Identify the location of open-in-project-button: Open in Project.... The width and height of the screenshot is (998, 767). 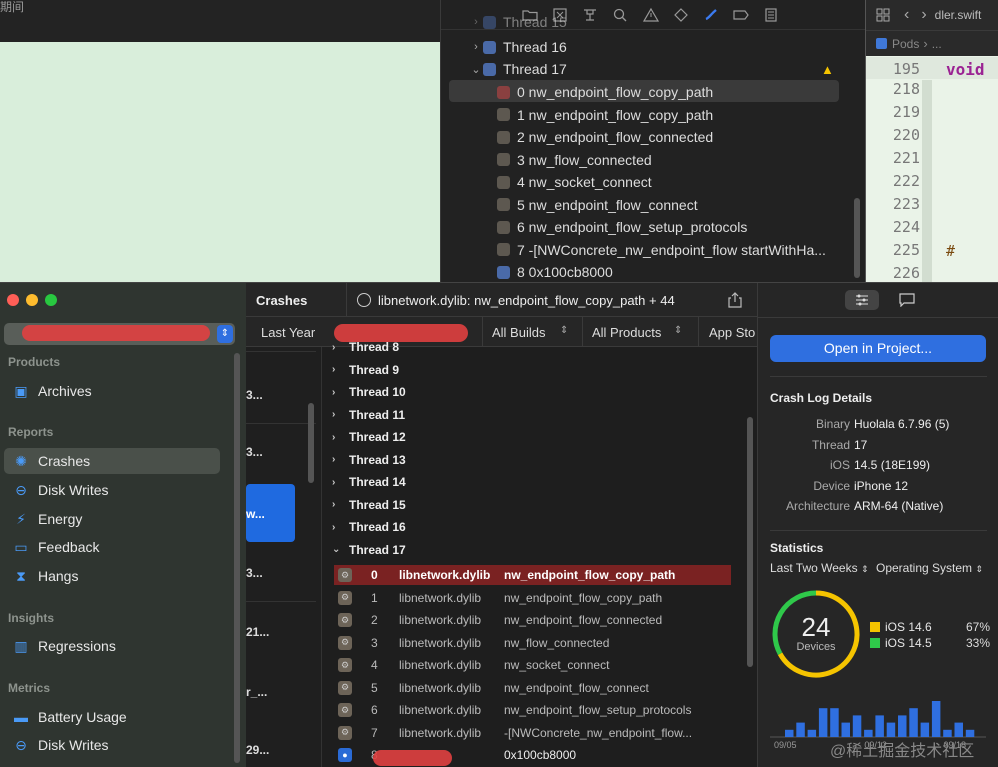
(878, 348).